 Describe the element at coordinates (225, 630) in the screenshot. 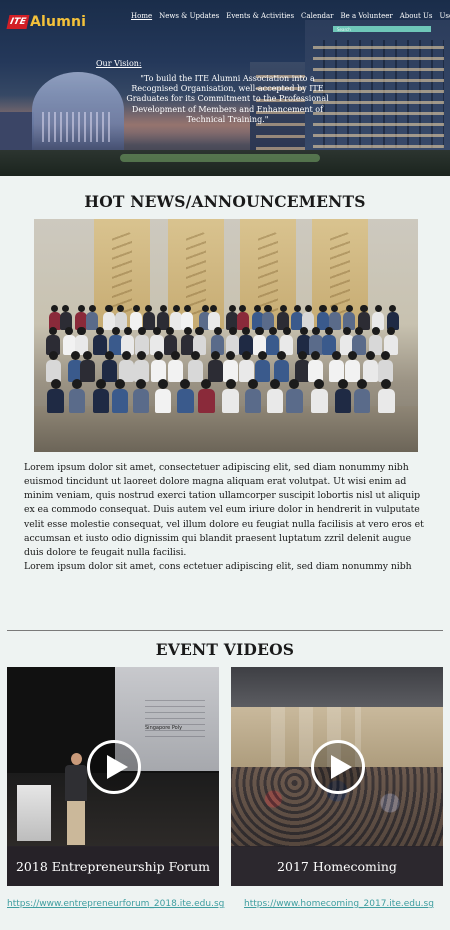

I see `section-divider` at that location.